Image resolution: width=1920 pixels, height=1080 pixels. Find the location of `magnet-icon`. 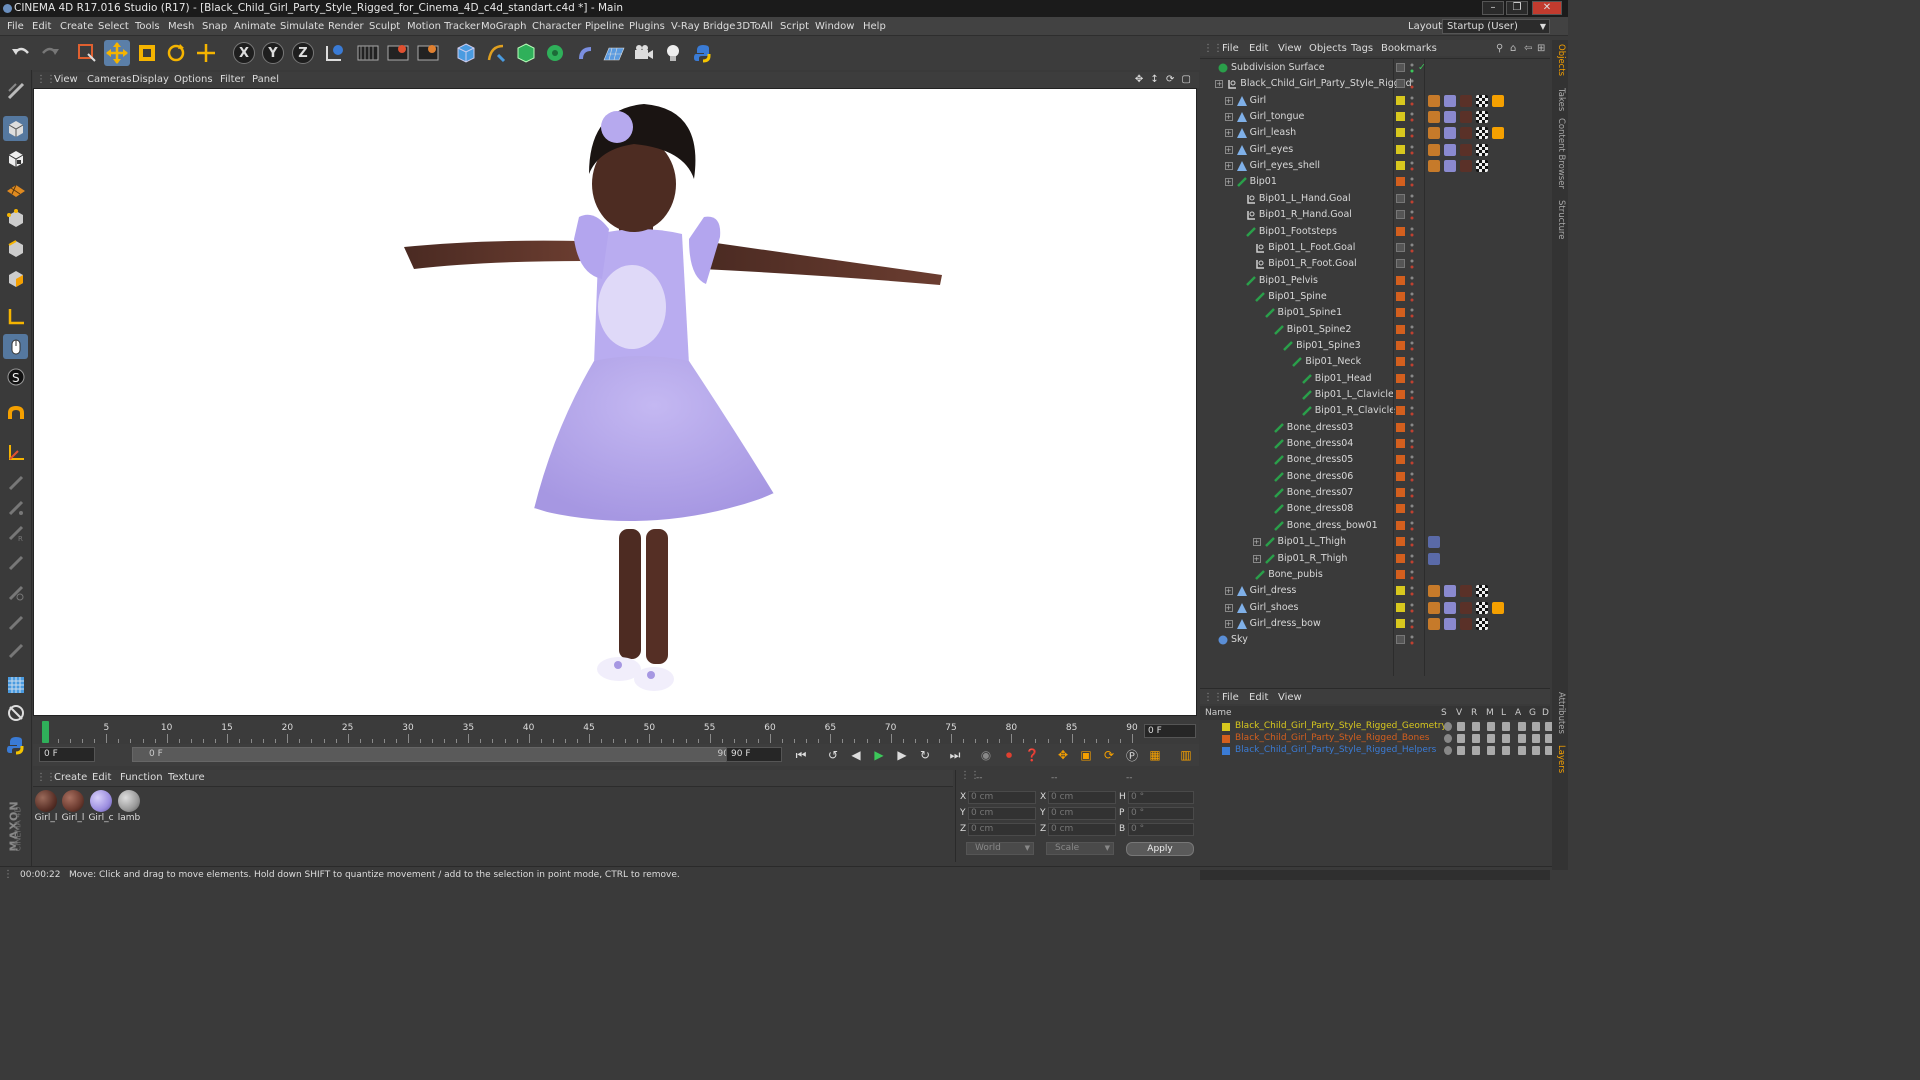

magnet-icon is located at coordinates (15, 414).